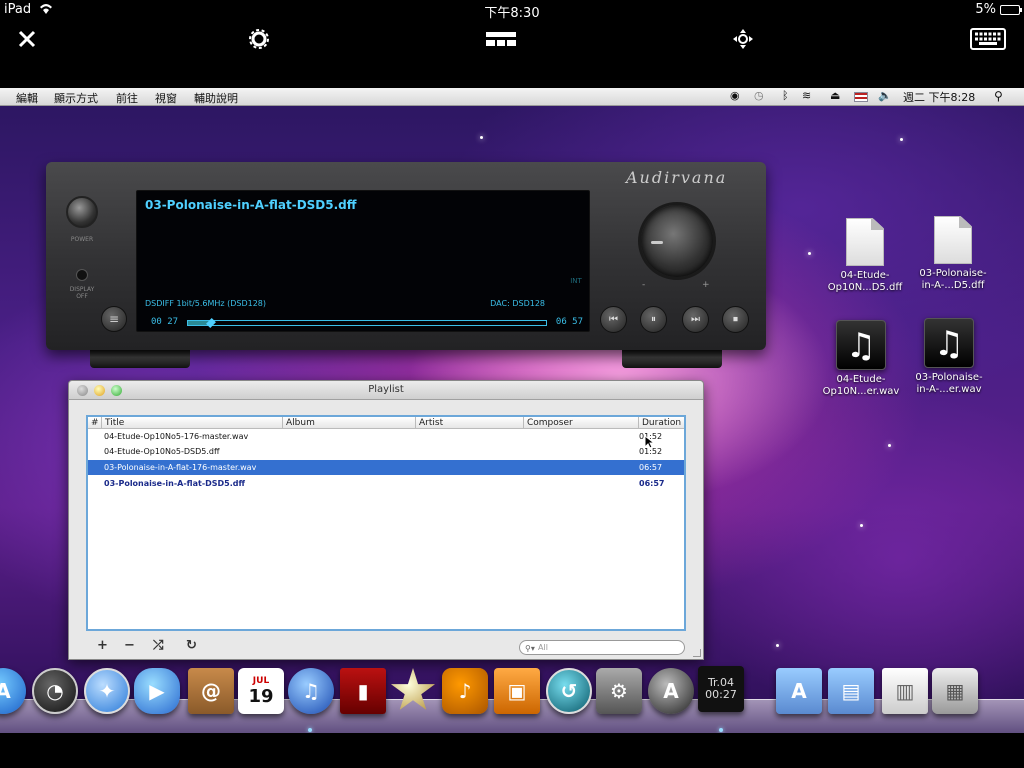 The width and height of the screenshot is (1024, 768). What do you see at coordinates (735, 319) in the screenshot?
I see `stop-button: ⏹` at bounding box center [735, 319].